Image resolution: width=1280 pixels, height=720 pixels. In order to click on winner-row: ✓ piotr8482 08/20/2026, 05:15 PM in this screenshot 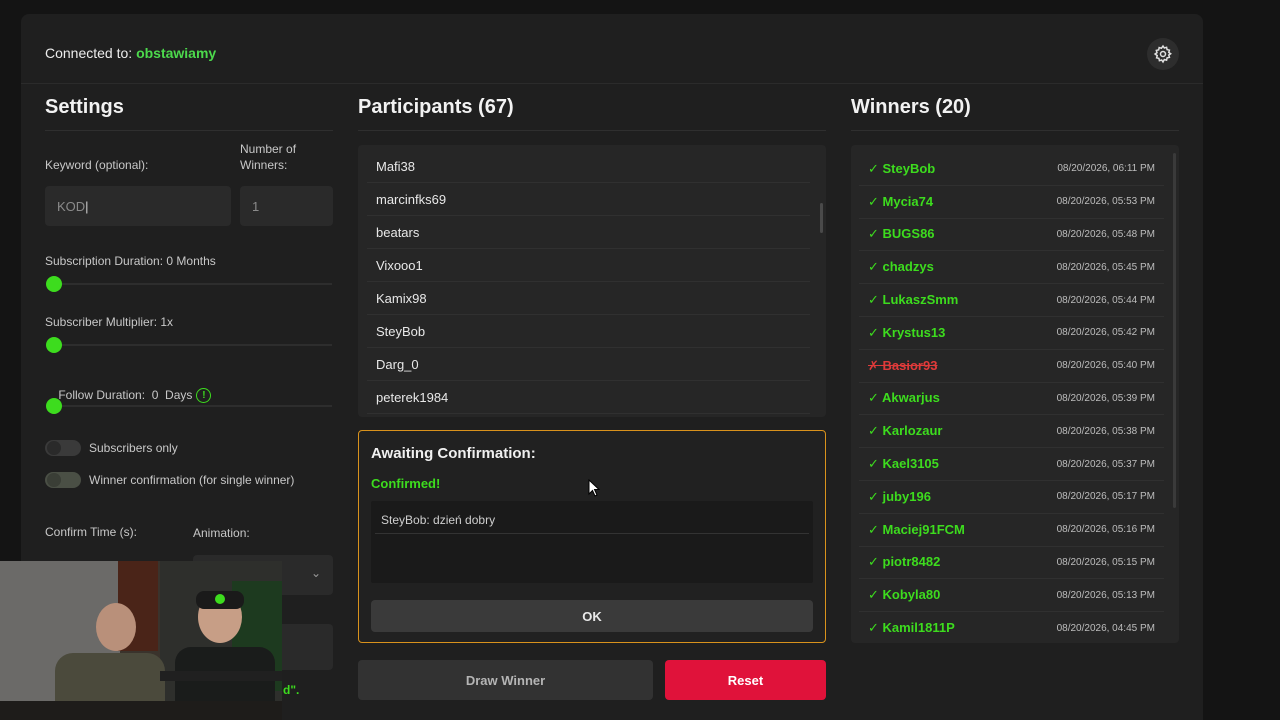, I will do `click(1011, 563)`.